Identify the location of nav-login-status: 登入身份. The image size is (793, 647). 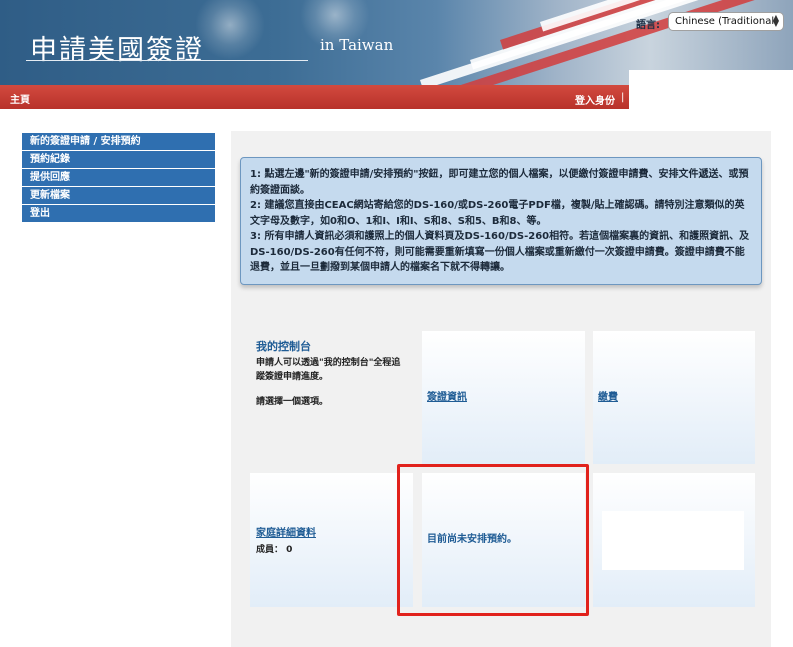
(595, 101).